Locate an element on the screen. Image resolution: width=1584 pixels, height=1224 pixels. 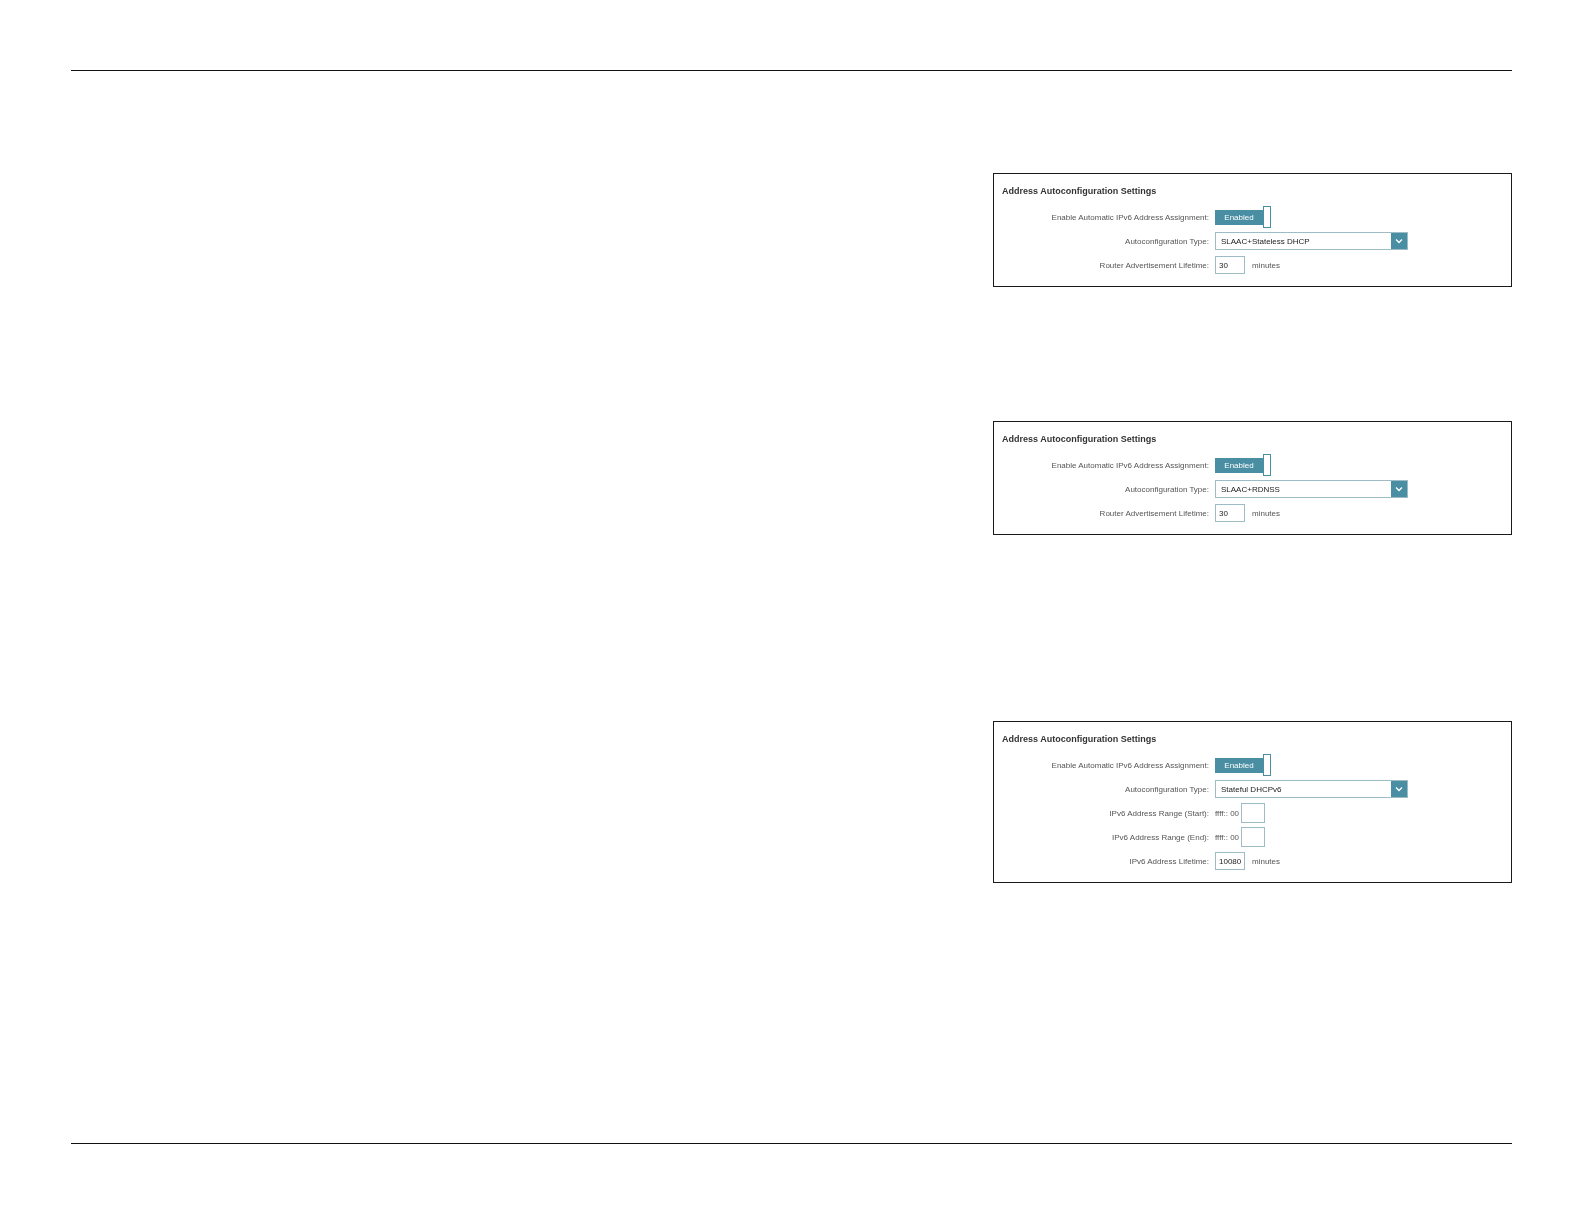
field-label: IPv6 Address Range (End): is located at coordinates (1160, 837).